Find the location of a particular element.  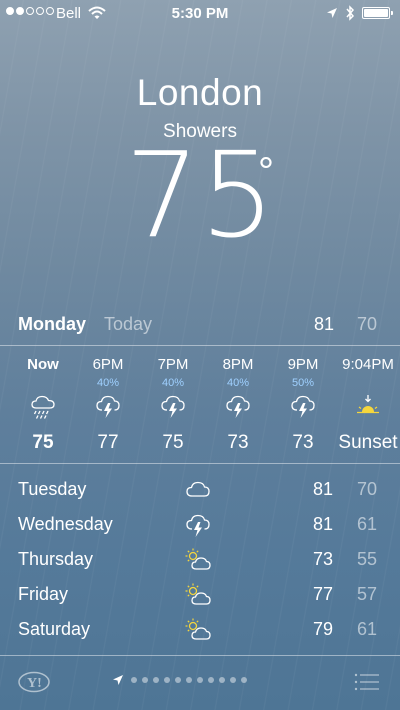

status-bar: Bell 5:30 PM is located at coordinates (200, 14).